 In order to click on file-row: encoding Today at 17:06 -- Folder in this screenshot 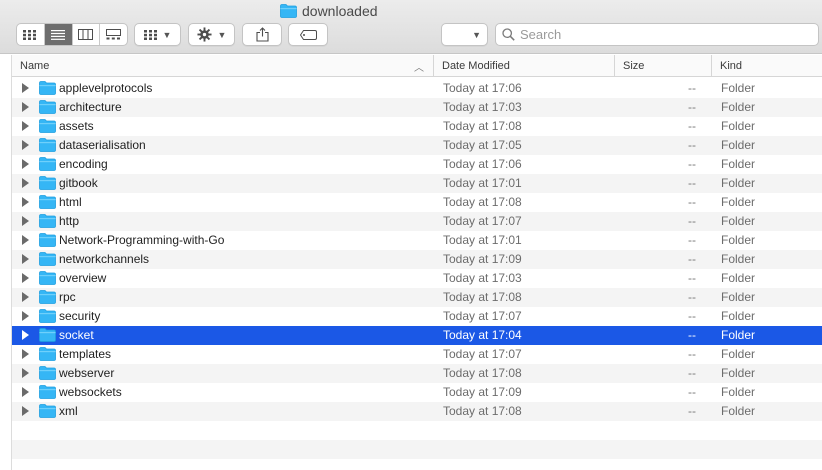, I will do `click(417, 164)`.